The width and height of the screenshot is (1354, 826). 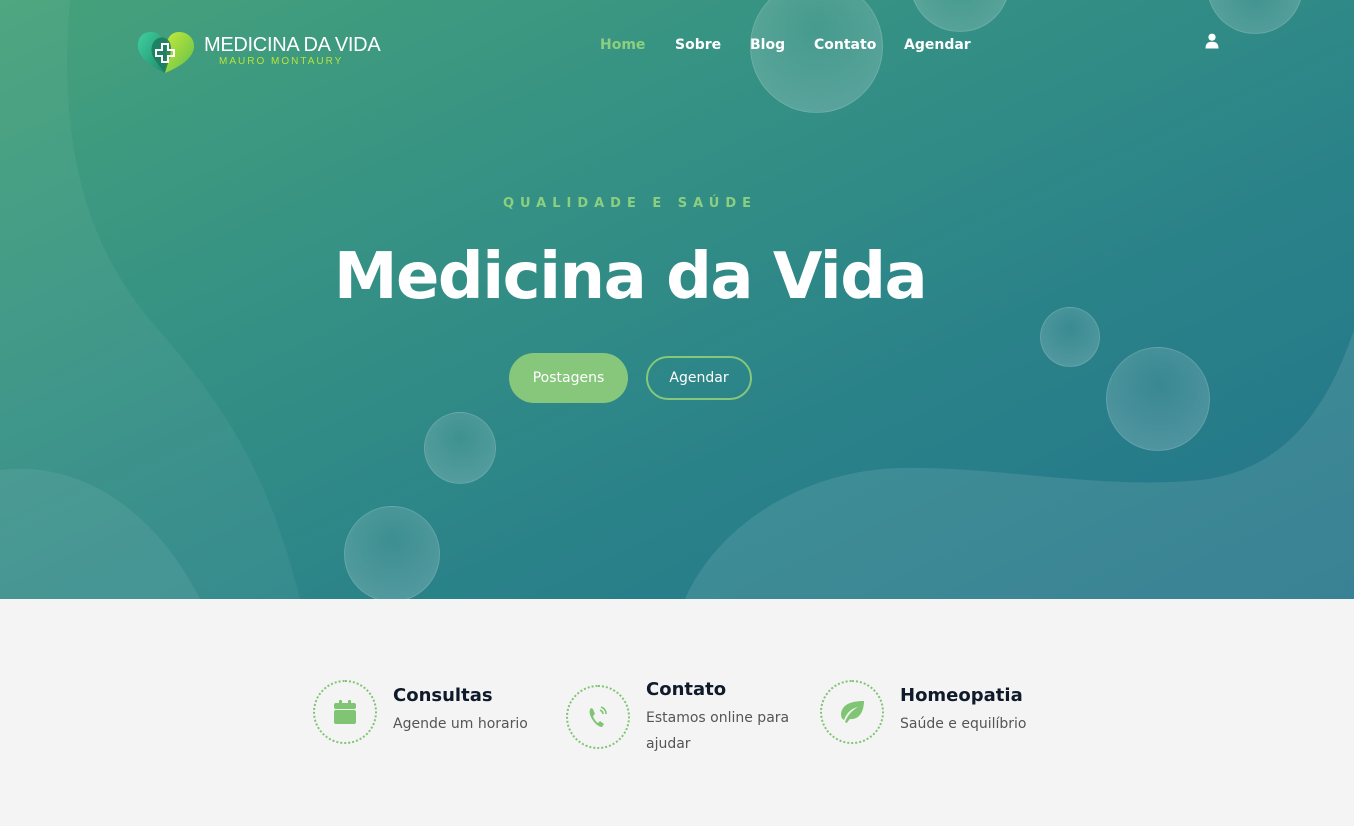 What do you see at coordinates (460, 724) in the screenshot?
I see `feature-description: Agende um horario` at bounding box center [460, 724].